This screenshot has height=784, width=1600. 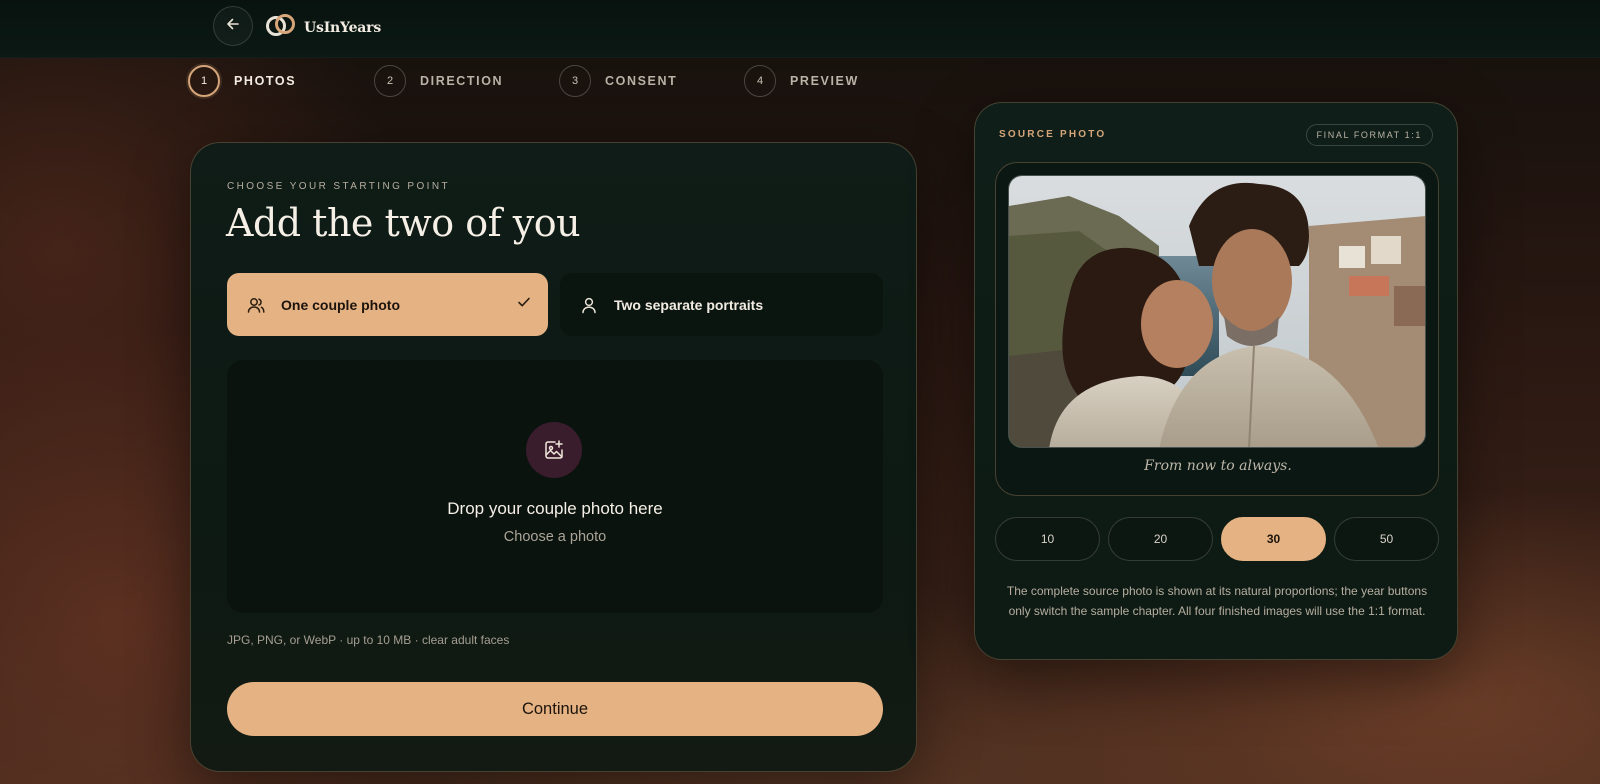 What do you see at coordinates (689, 304) in the screenshot?
I see `option-label: Two separate portraits` at bounding box center [689, 304].